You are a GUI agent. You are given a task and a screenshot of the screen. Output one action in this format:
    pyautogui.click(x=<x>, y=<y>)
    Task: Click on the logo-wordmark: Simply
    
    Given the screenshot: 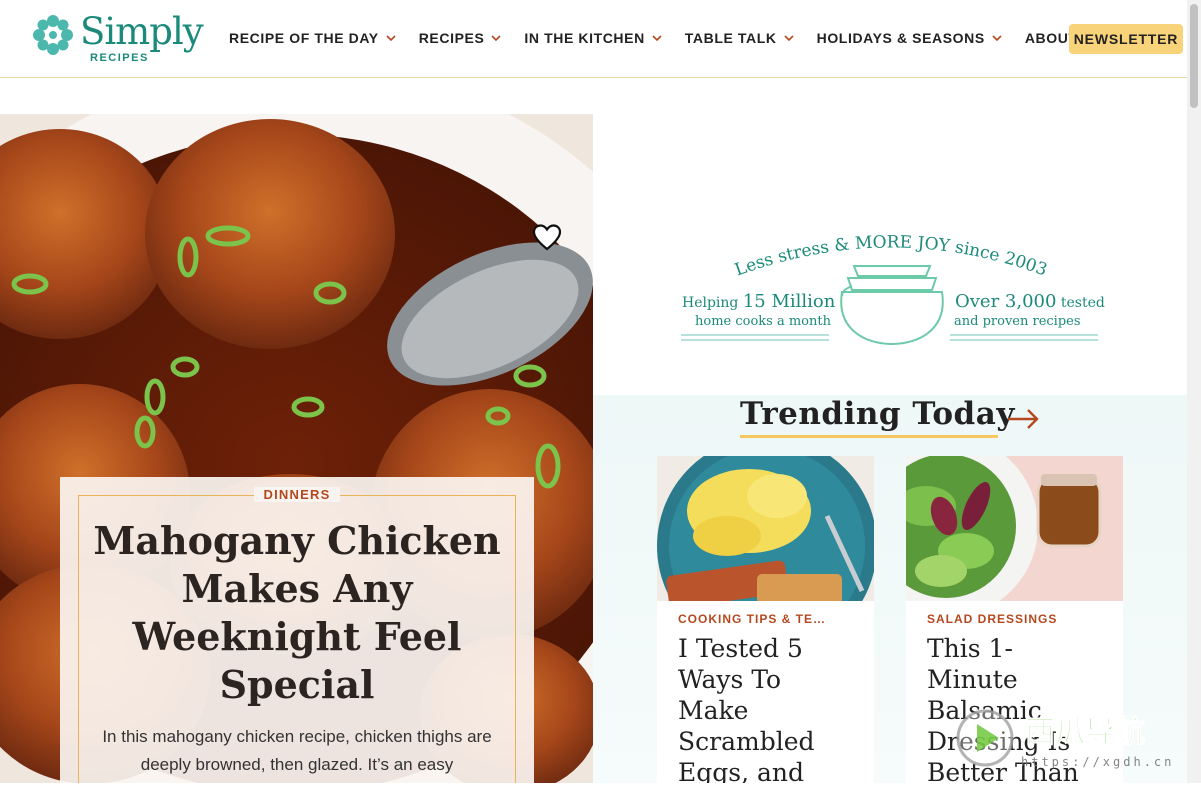 What is the action you would take?
    pyautogui.click(x=142, y=31)
    